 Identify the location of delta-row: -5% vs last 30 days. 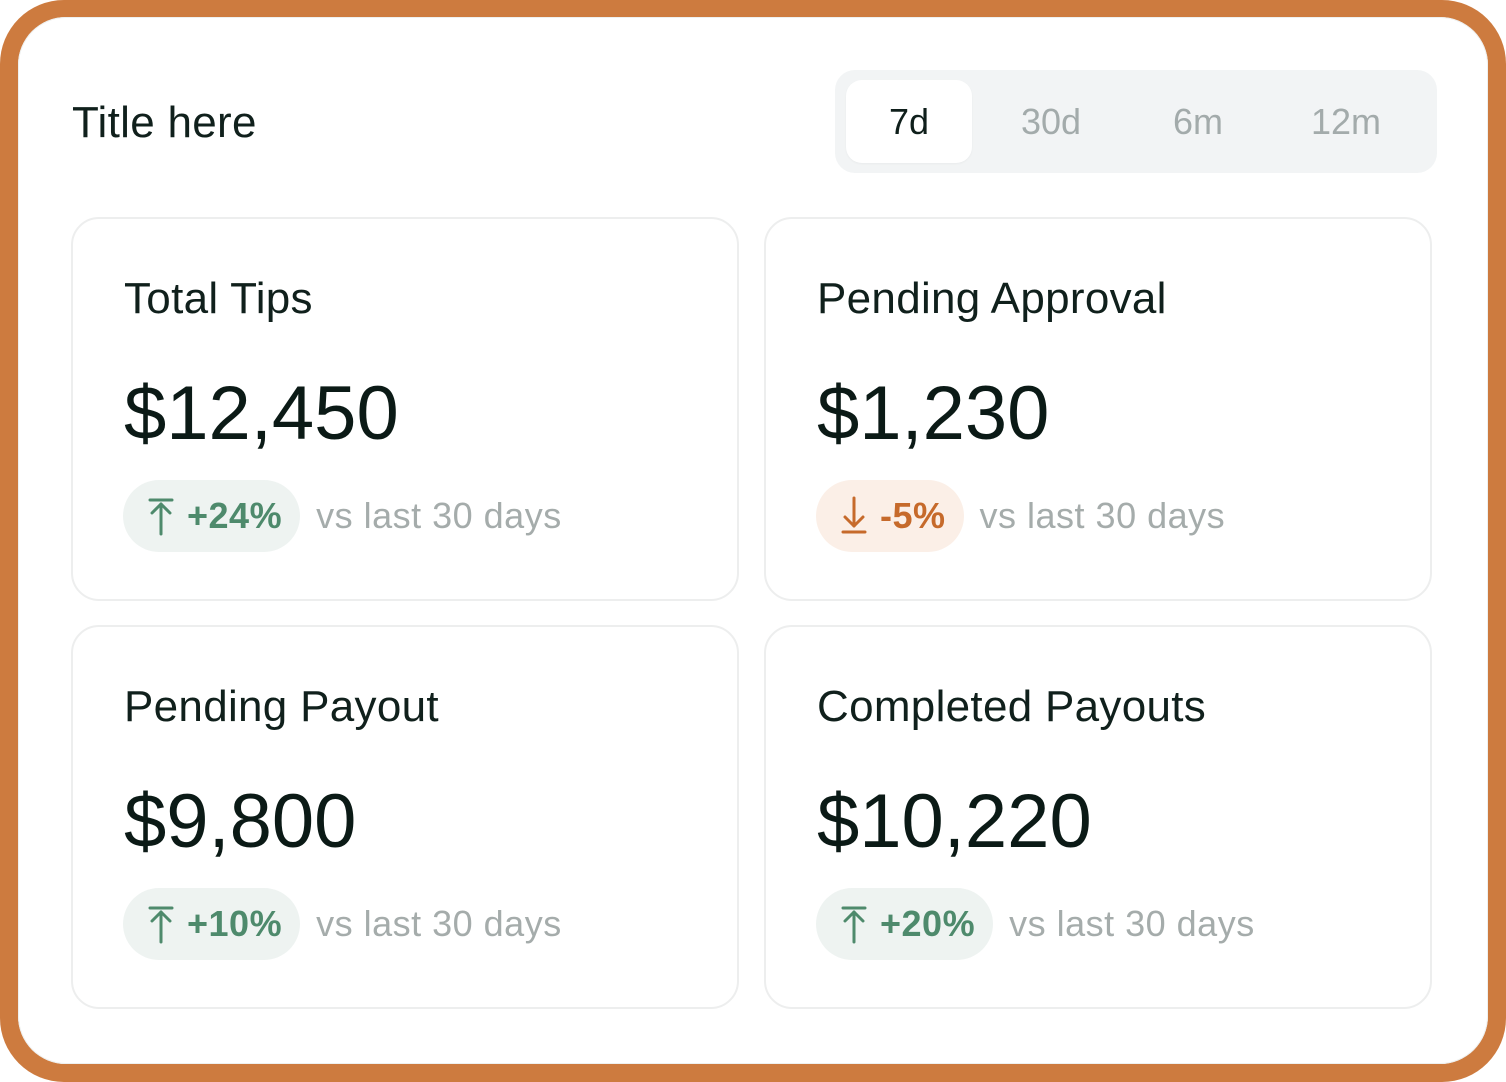
(1020, 516).